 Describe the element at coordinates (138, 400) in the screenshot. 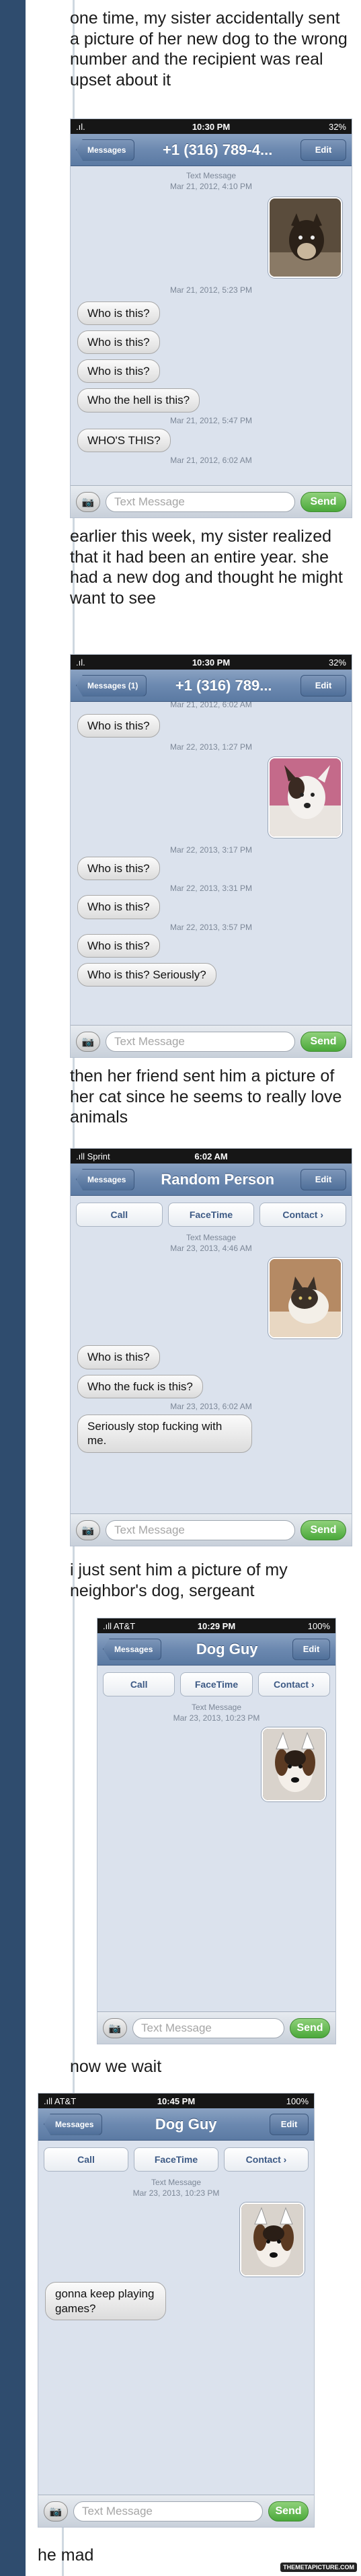

I see `received-message: Who the hell is this?` at that location.